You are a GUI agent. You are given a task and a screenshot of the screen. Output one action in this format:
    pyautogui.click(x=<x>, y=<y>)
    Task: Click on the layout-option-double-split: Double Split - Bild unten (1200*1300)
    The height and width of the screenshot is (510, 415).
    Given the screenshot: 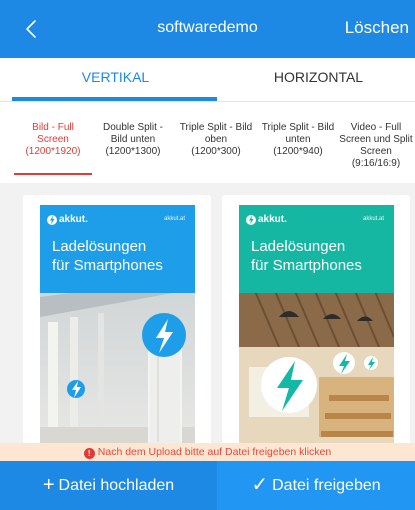 What is the action you would take?
    pyautogui.click(x=133, y=140)
    